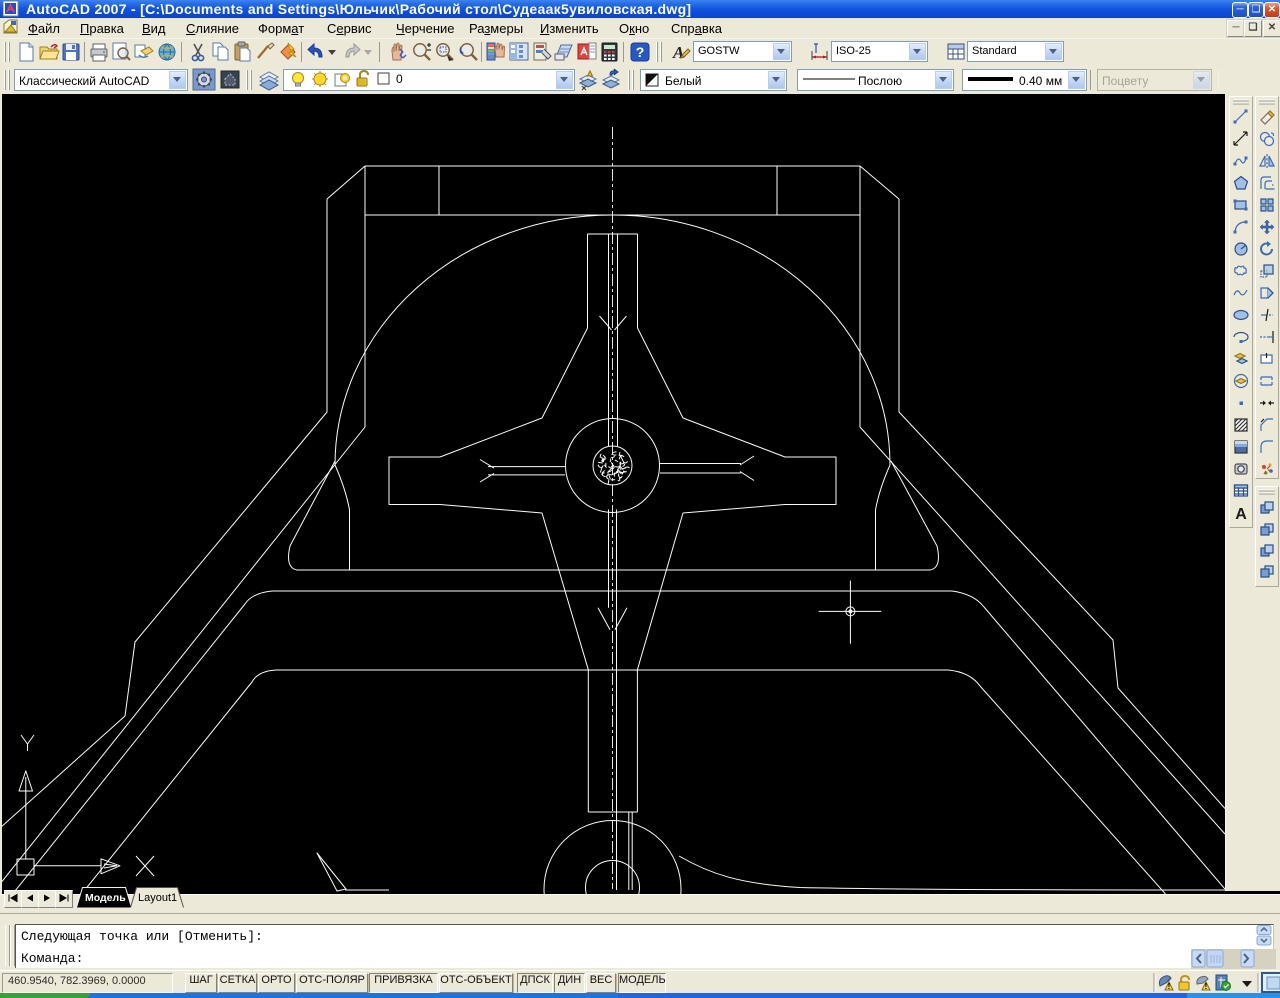 The width and height of the screenshot is (1280, 998). Describe the element at coordinates (105, 898) in the screenshot. I see `svg-text: Модель` at that location.